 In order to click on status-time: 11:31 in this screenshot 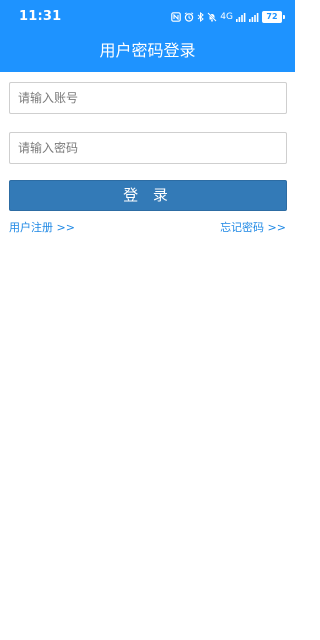, I will do `click(40, 16)`.